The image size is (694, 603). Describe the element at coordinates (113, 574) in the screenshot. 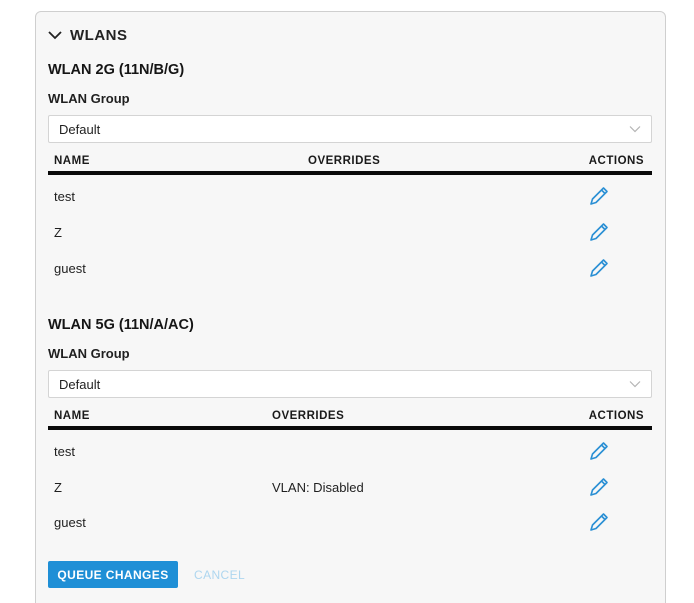

I see `queue-changes-button: QUEUE CHANGES` at that location.